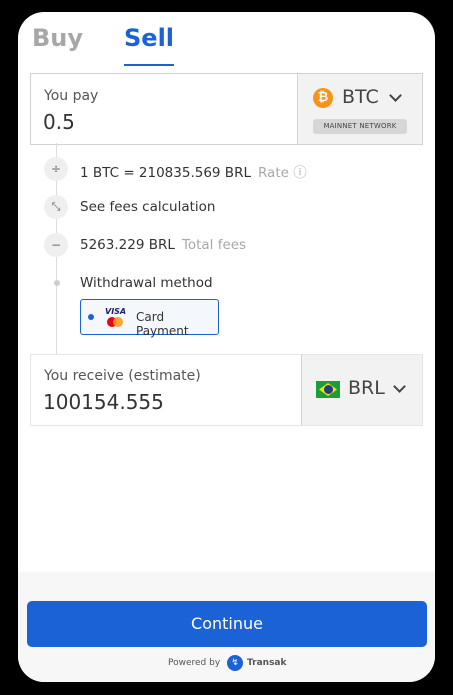  What do you see at coordinates (71, 96) in the screenshot?
I see `pay-label: You pay` at bounding box center [71, 96].